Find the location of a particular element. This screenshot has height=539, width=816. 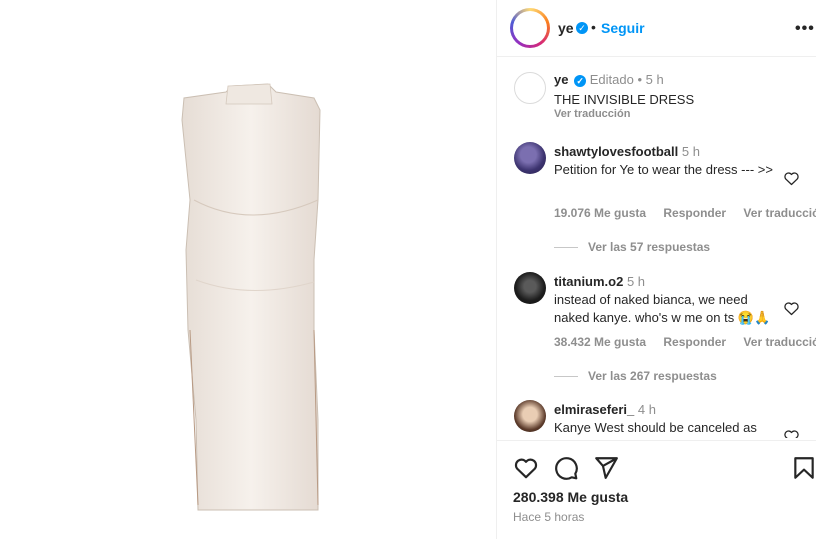

commenter-username: titanium.o2 5 h is located at coordinates (599, 281).